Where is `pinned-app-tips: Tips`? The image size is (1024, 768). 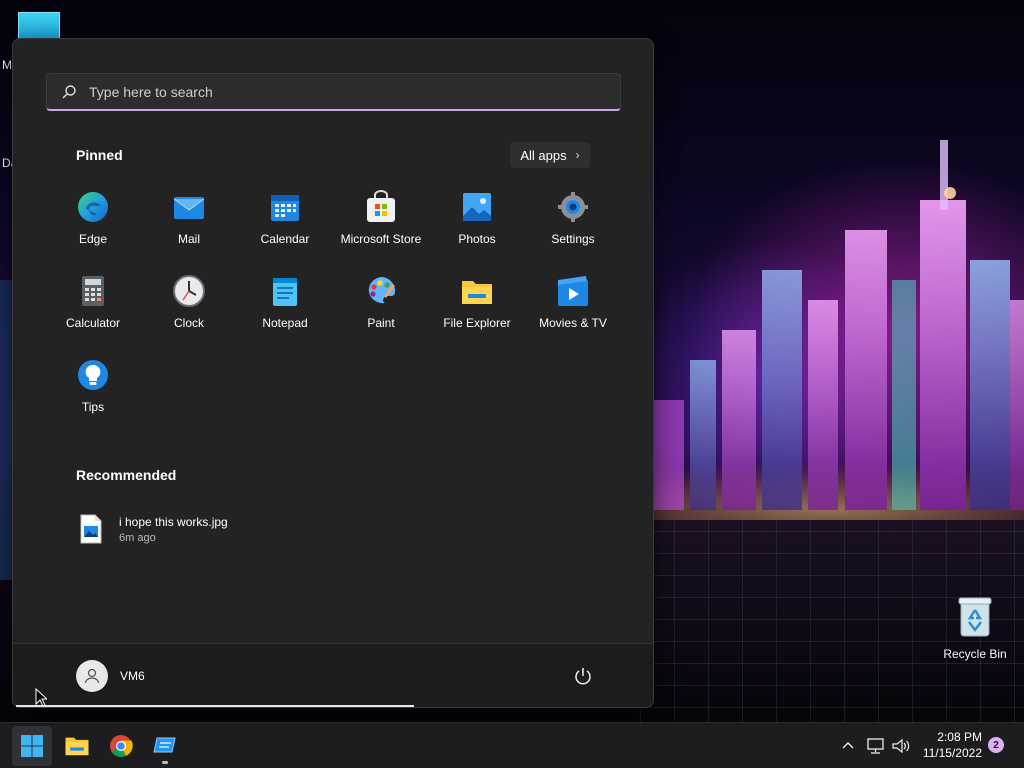
pinned-app-tips: Tips is located at coordinates (93, 394).